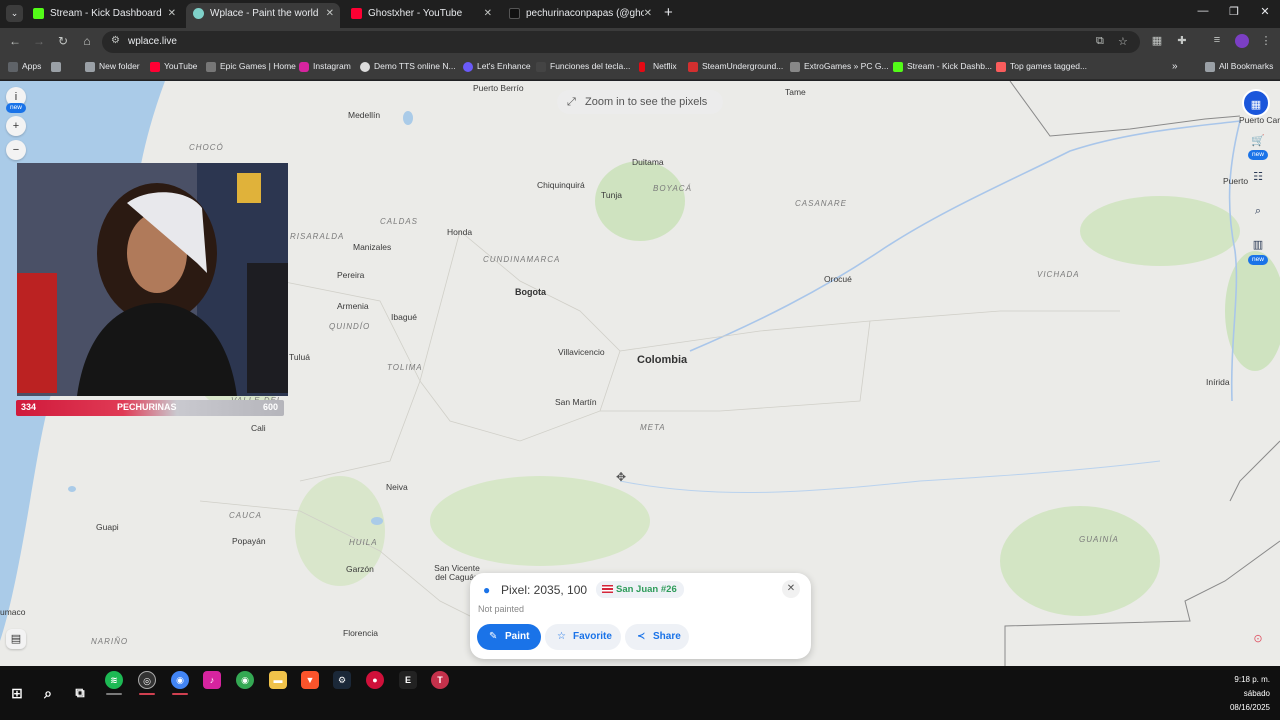  I want to click on region-label: CUNDINAMARCA, so click(522, 259).